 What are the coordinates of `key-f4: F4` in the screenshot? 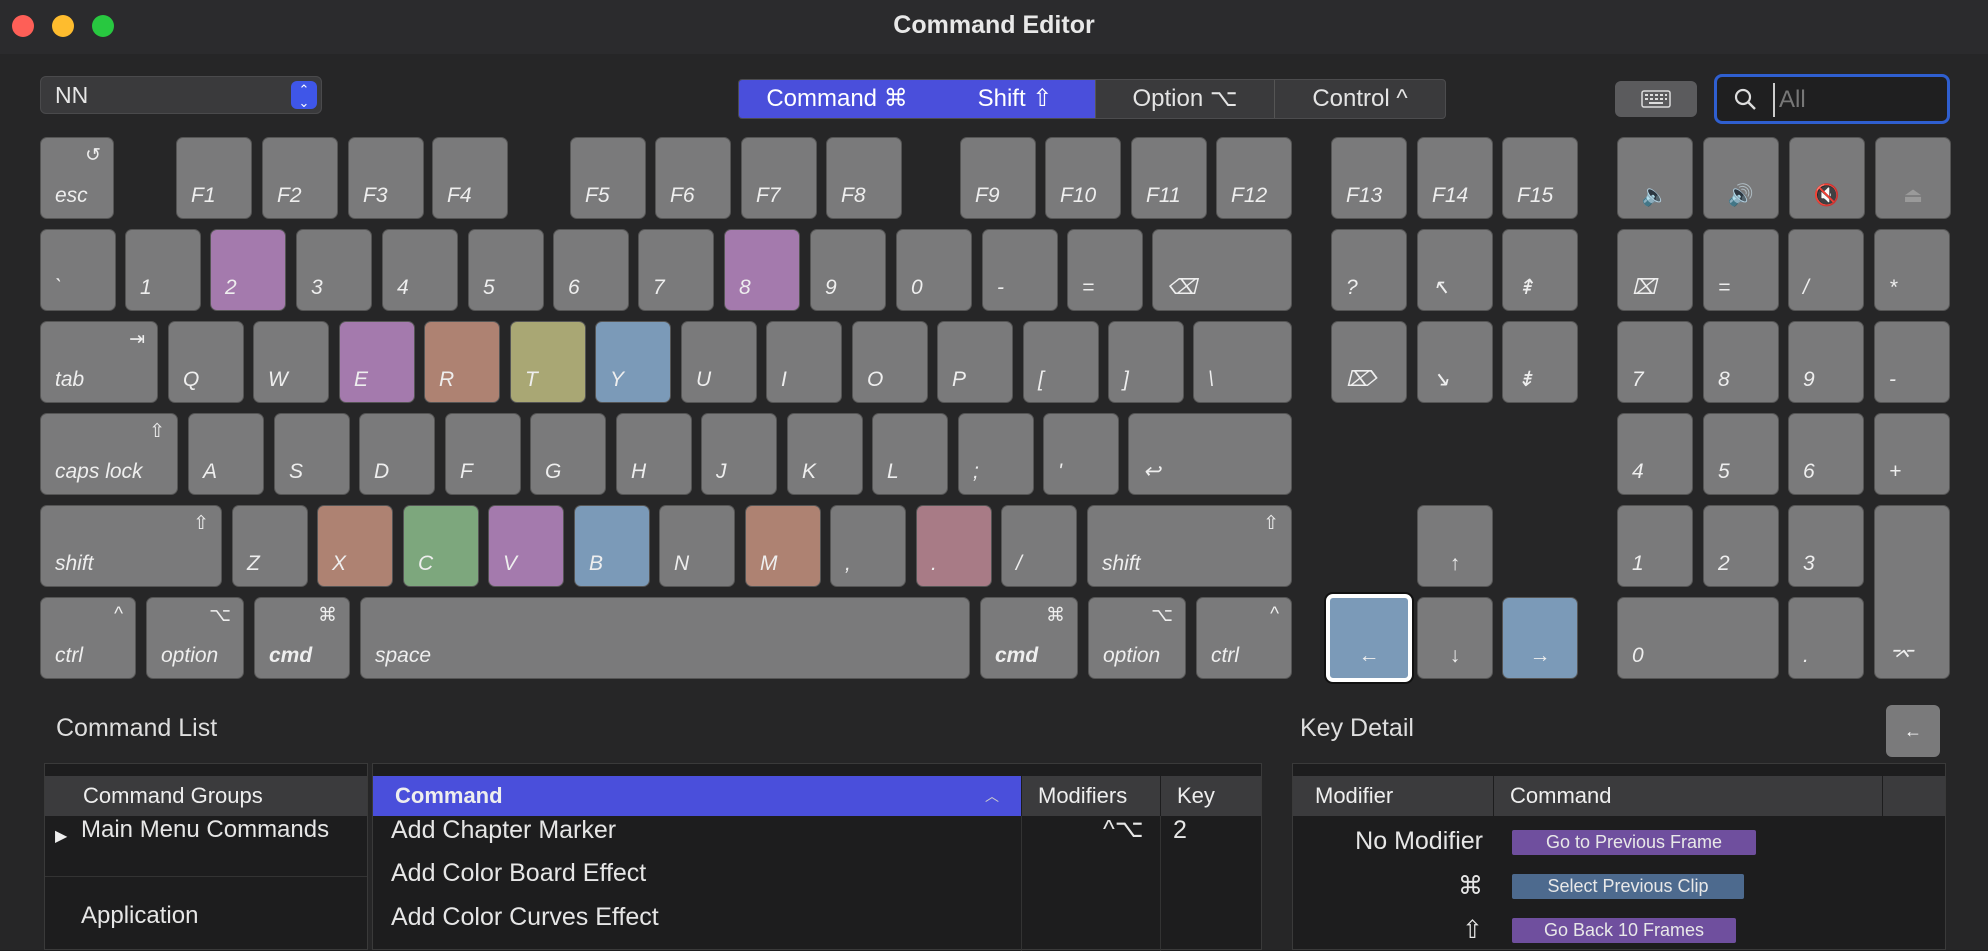 It's located at (470, 178).